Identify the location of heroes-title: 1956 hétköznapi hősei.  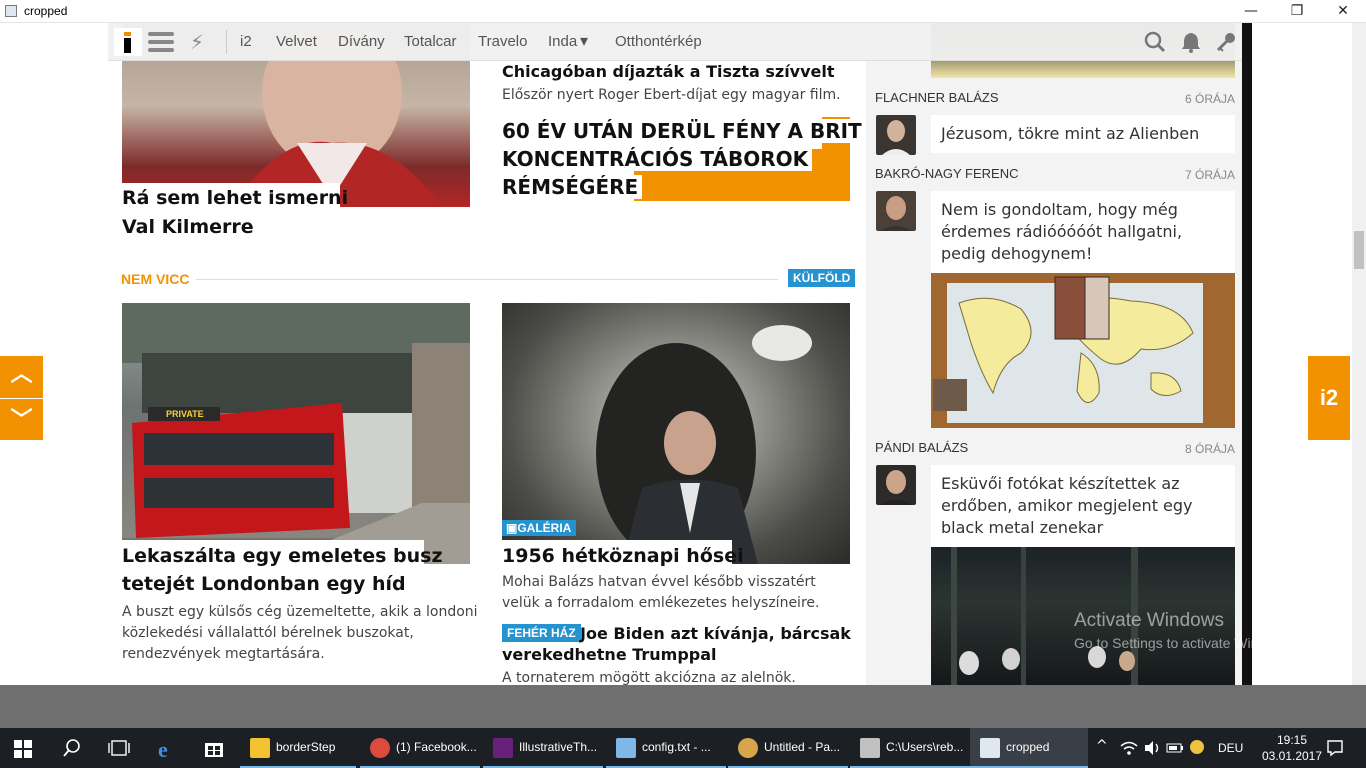
(623, 556).